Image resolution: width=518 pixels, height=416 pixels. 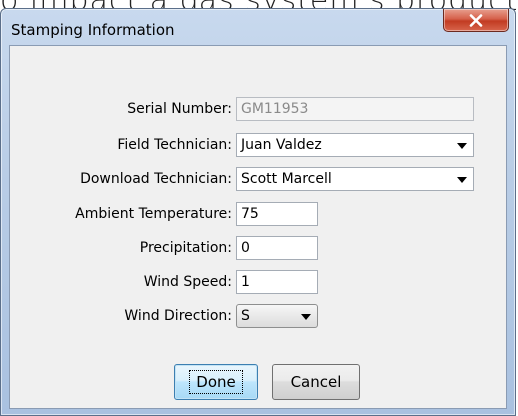 I want to click on download-technician-value: Scott Marcell, so click(x=286, y=179).